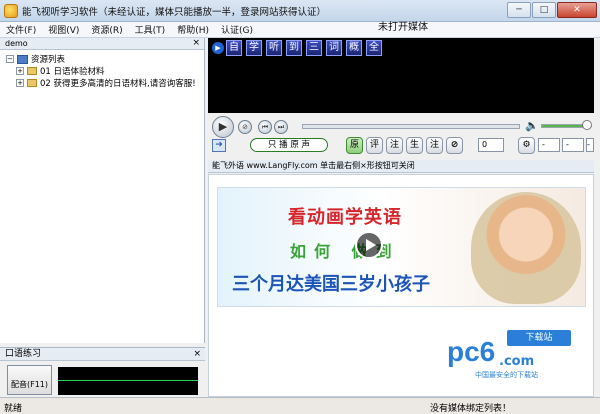  I want to click on status-bar: 就绪 没有媒体绑定列表！, so click(300, 405).